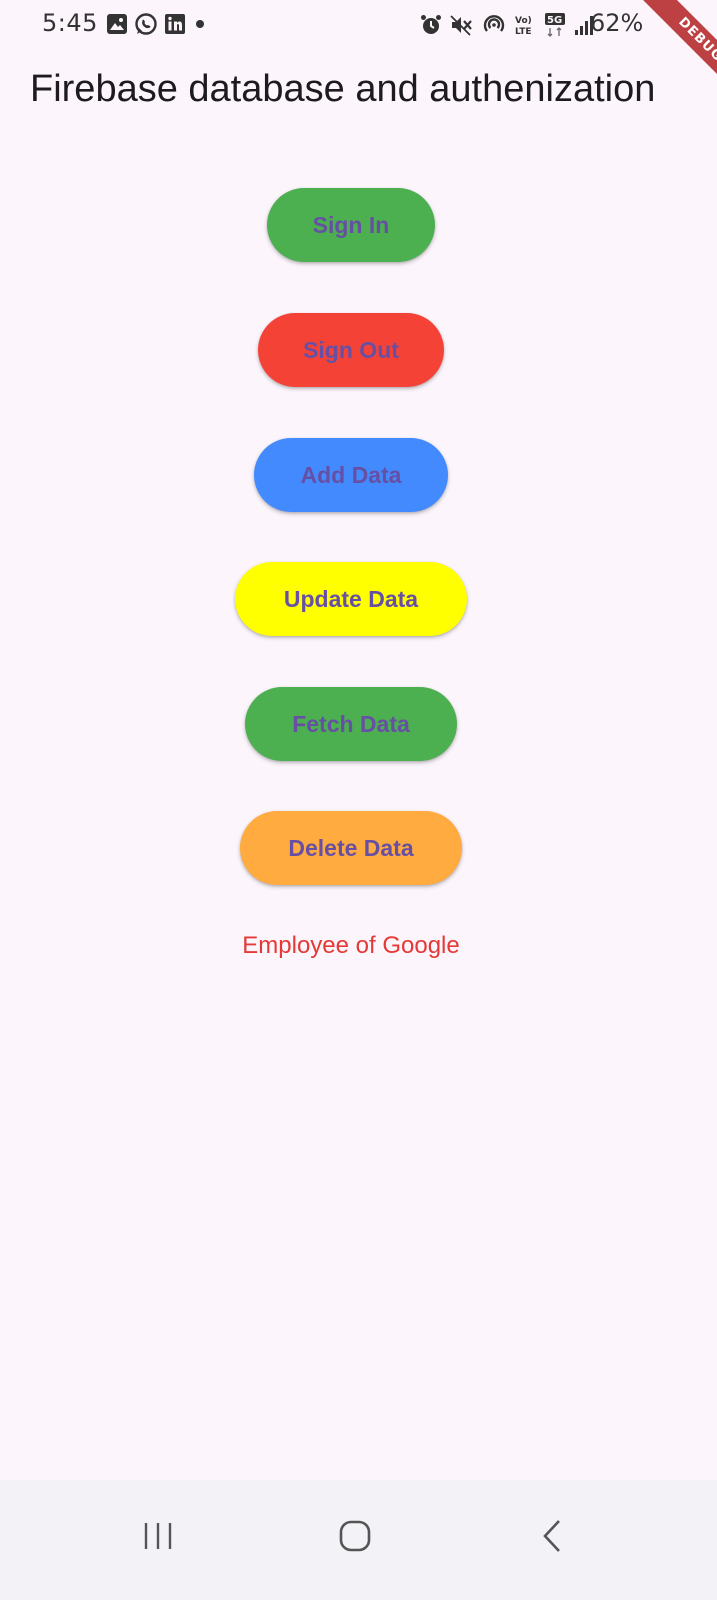  What do you see at coordinates (146, 24) in the screenshot?
I see `whatsapp-icon` at bounding box center [146, 24].